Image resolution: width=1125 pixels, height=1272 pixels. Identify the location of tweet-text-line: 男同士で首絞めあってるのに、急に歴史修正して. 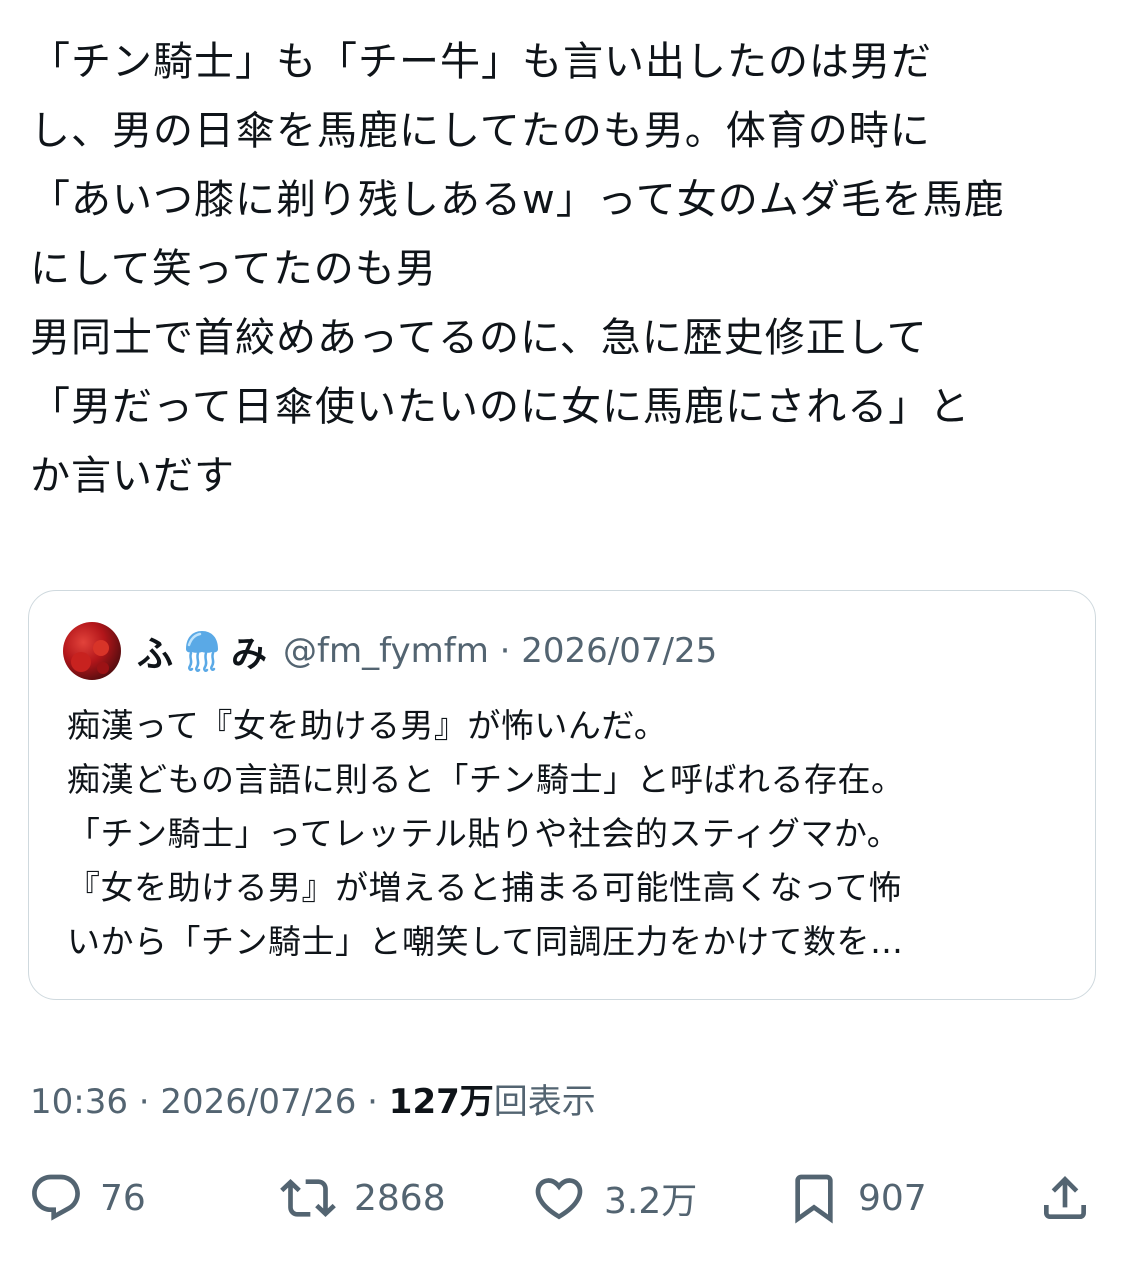
(479, 338).